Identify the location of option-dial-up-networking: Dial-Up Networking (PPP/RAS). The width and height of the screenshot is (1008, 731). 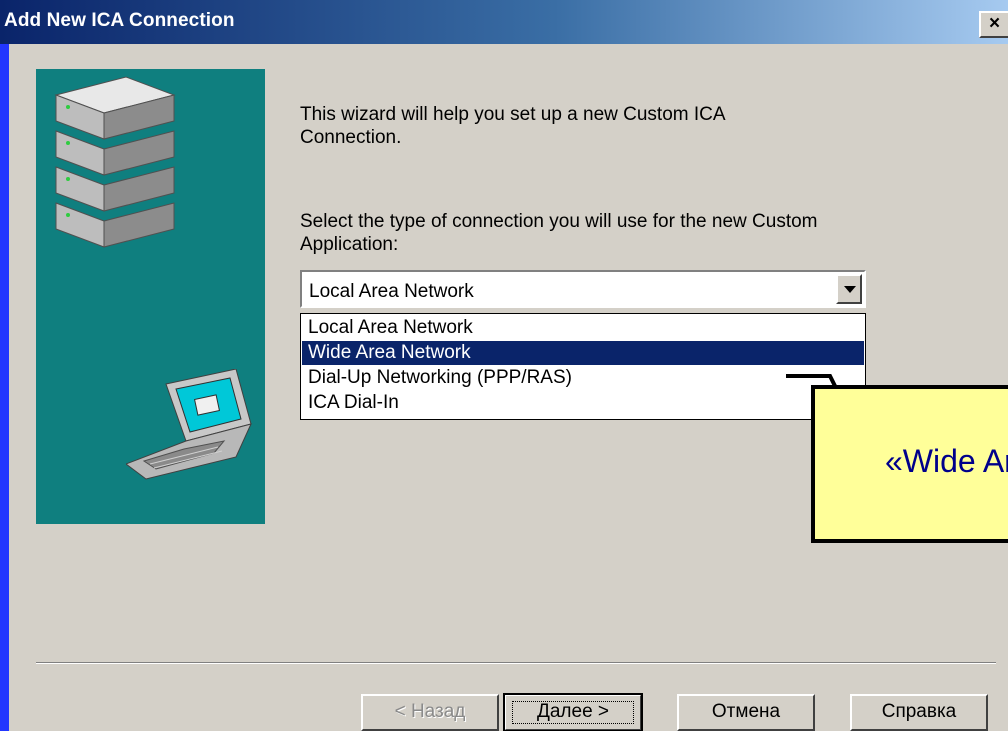
(583, 378).